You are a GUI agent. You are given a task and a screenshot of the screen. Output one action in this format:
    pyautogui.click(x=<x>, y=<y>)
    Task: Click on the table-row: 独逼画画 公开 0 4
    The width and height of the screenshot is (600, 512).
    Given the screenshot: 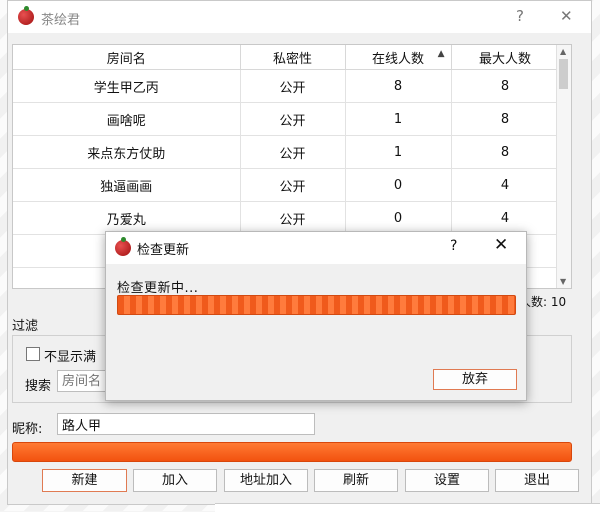 What is the action you would take?
    pyautogui.click(x=286, y=185)
    